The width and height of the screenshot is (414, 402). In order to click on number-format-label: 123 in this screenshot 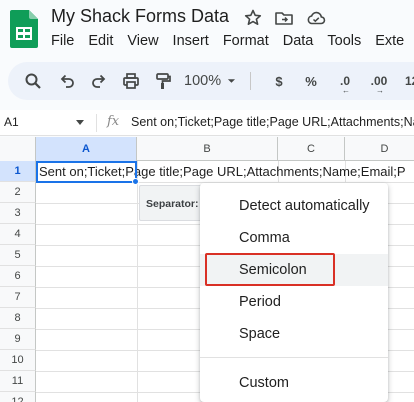, I will do `click(409, 81)`.